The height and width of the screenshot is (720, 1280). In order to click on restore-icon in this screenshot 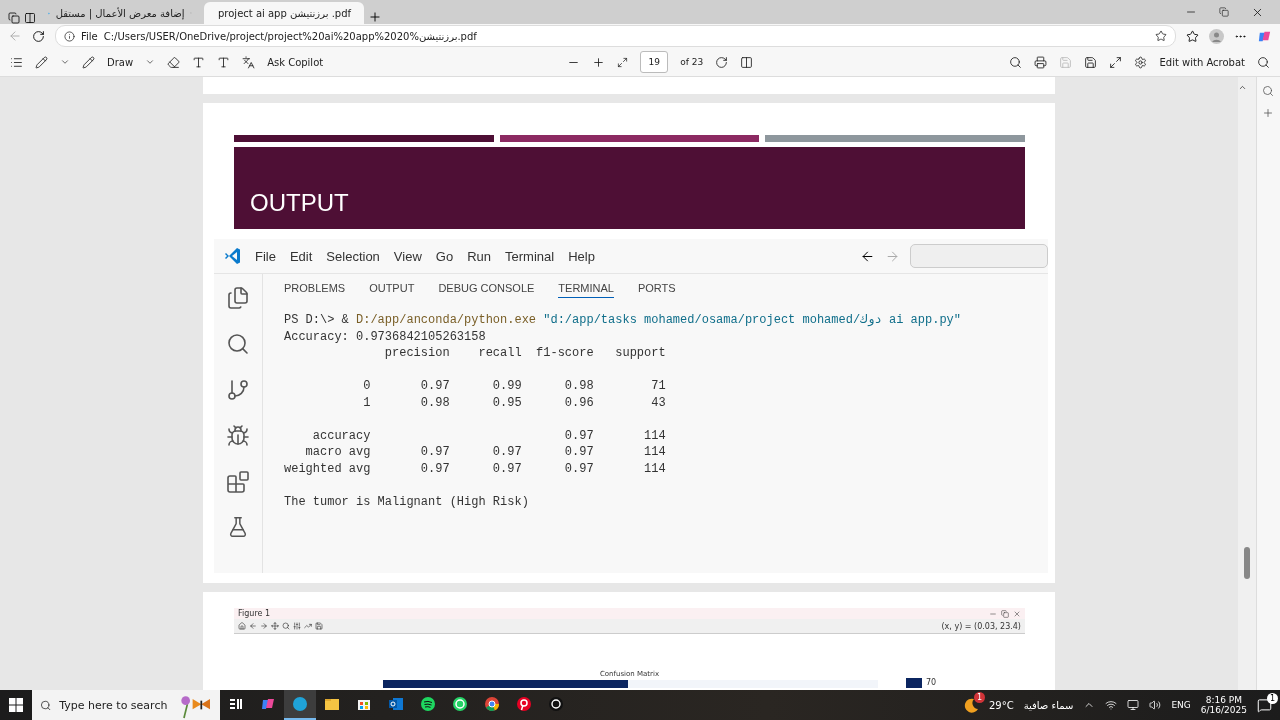, I will do `click(1224, 12)`.